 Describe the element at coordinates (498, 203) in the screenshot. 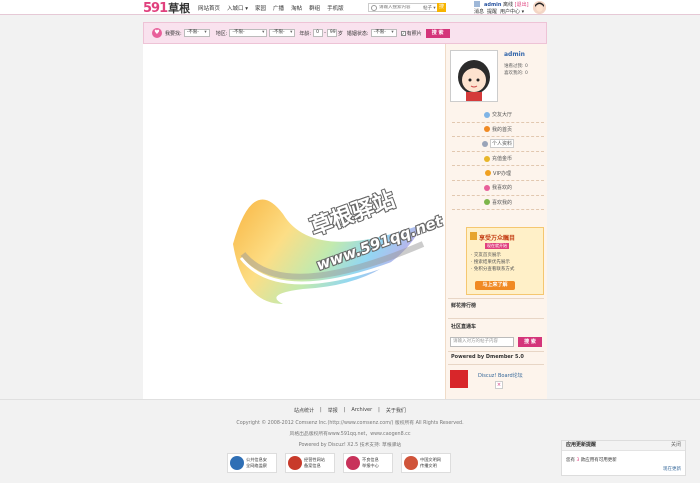

I see `menu-item-likes-me: 喜欢我的` at that location.